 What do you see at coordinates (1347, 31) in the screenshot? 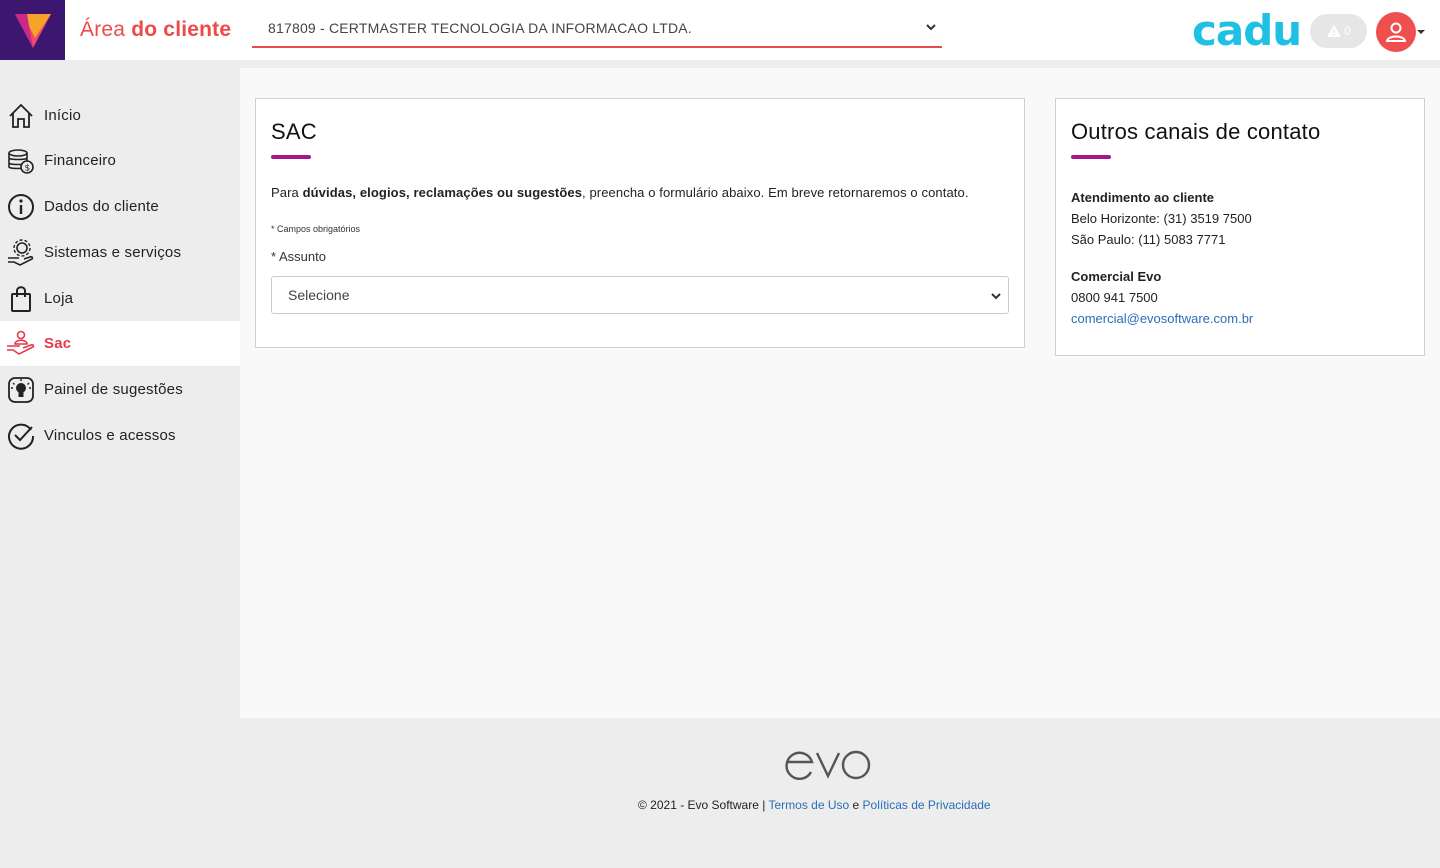
I see `alert-count: 0` at bounding box center [1347, 31].